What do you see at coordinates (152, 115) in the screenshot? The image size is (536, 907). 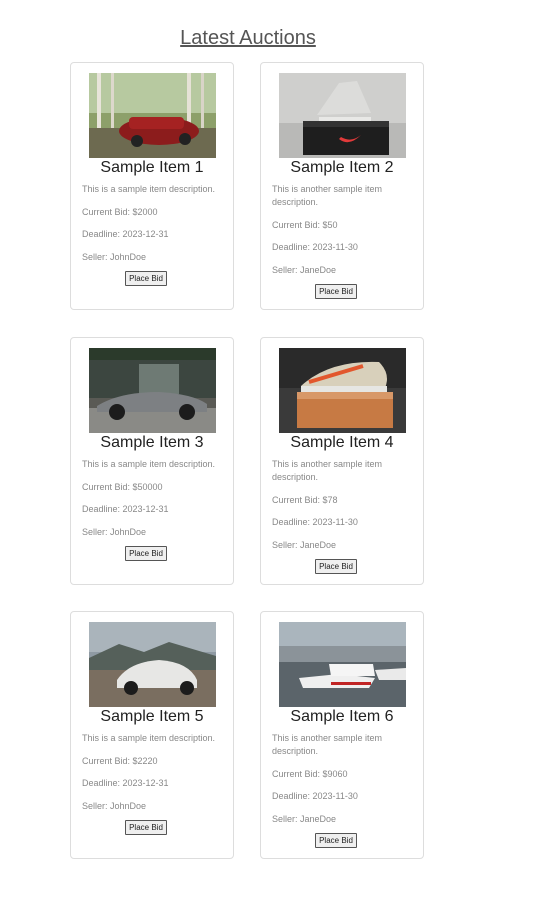 I see `item-image-red-car` at bounding box center [152, 115].